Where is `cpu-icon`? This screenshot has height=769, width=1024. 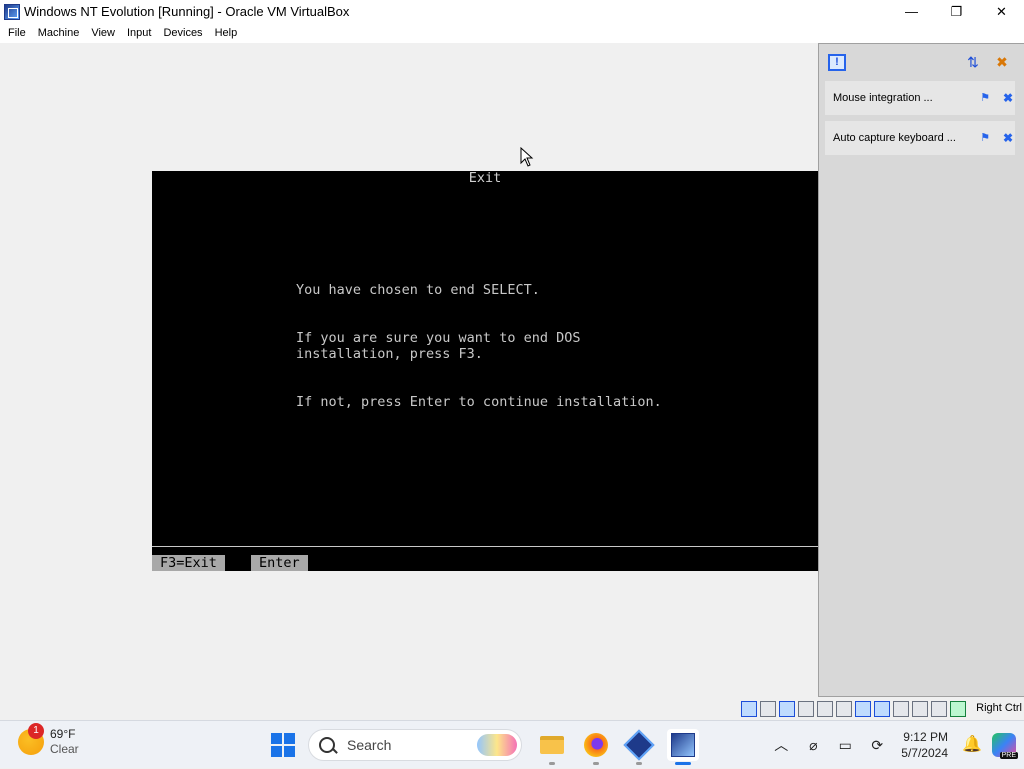 cpu-icon is located at coordinates (920, 709).